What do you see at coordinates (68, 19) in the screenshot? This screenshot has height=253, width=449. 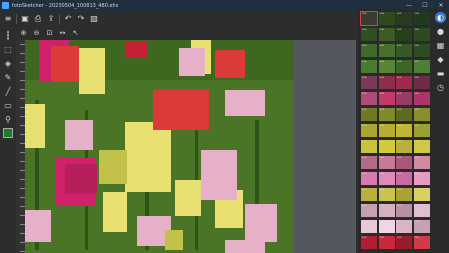 I see `undo-icon: ↶` at bounding box center [68, 19].